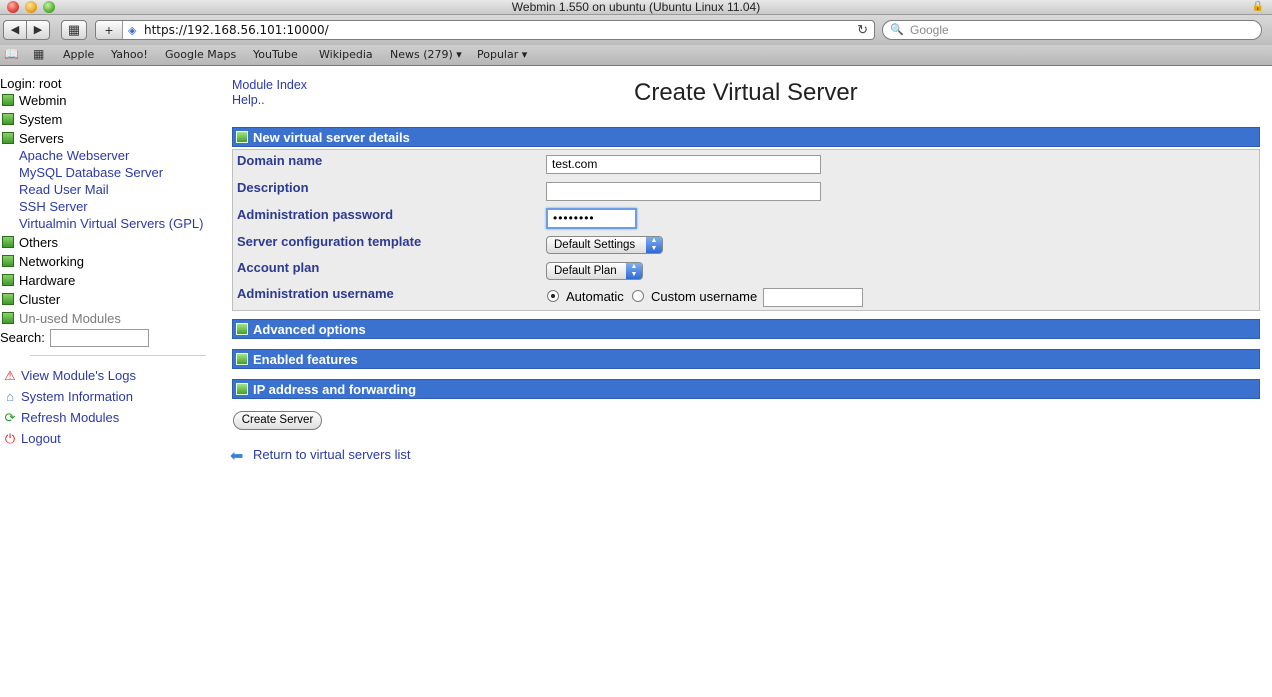 The image size is (1272, 697). I want to click on return-link-label: Return to virtual servers list, so click(332, 454).